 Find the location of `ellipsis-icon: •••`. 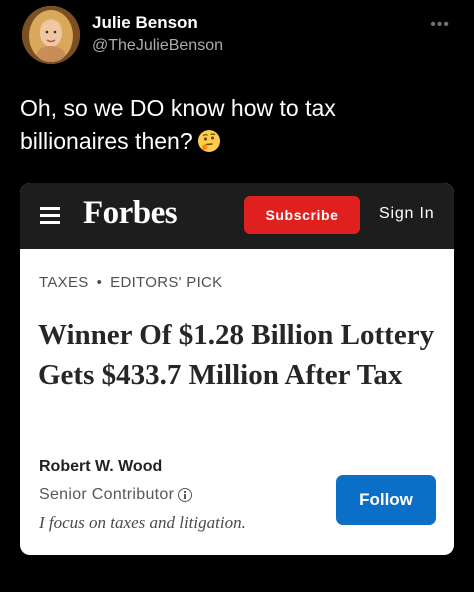

ellipsis-icon: ••• is located at coordinates (440, 25).